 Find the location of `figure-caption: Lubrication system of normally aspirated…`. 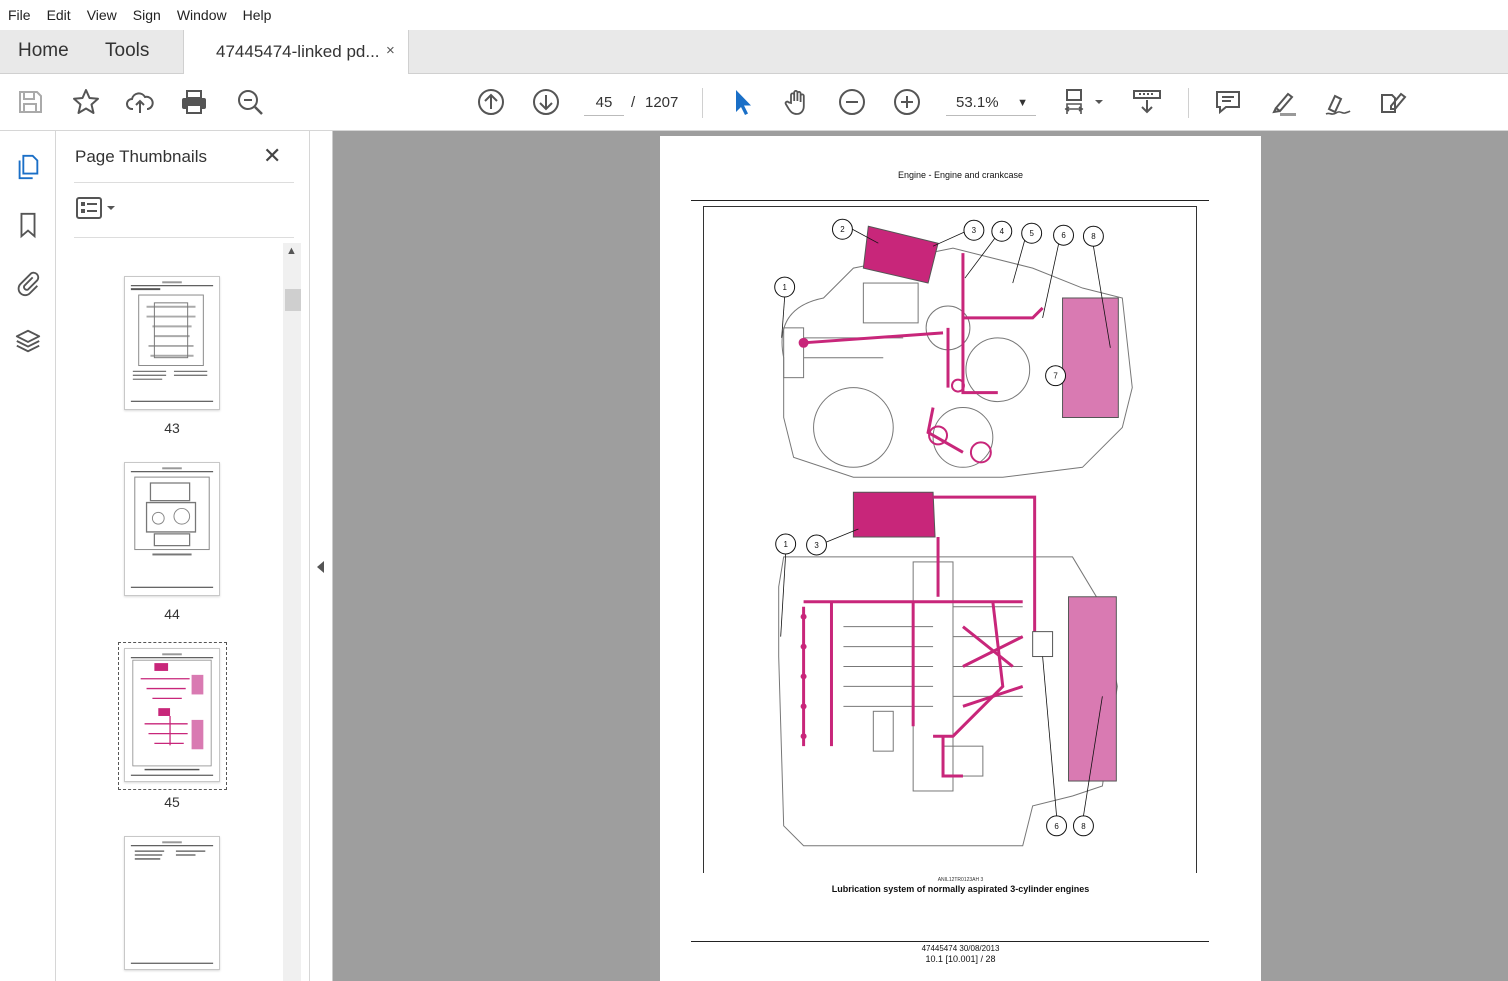

figure-caption: Lubrication system of normally aspirated… is located at coordinates (960, 889).